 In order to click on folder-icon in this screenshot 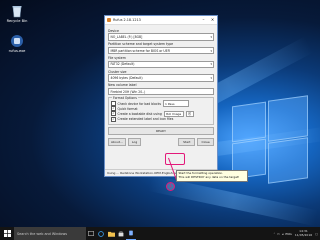, I will do `click(111, 234)`.